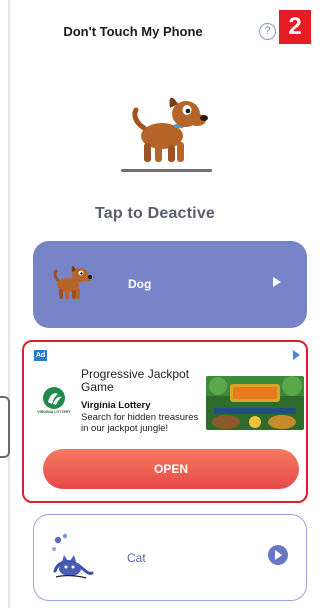 Image resolution: width=320 pixels, height=608 pixels. Describe the element at coordinates (5, 304) in the screenshot. I see `left-screen-edge` at that location.